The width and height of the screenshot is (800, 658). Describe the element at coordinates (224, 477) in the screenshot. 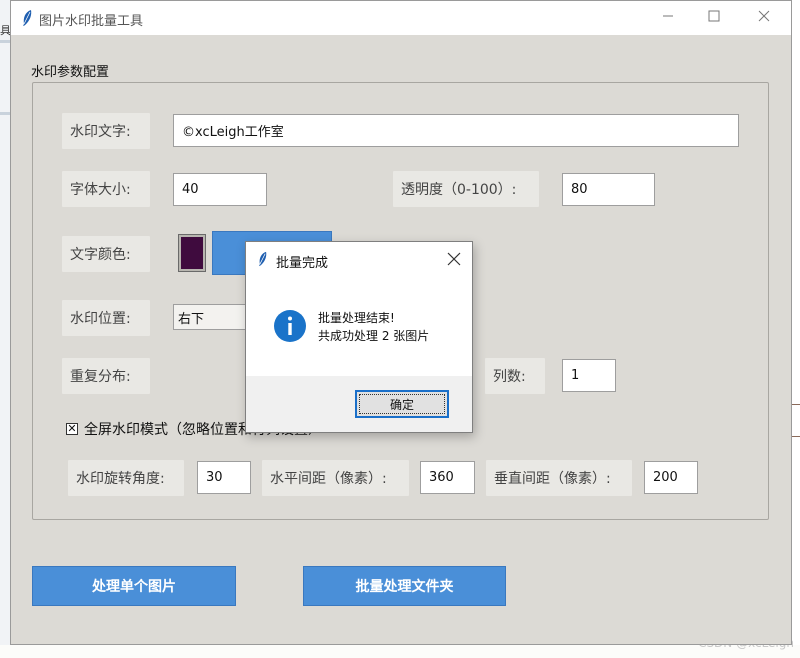

I see `rotation-input: 30` at that location.